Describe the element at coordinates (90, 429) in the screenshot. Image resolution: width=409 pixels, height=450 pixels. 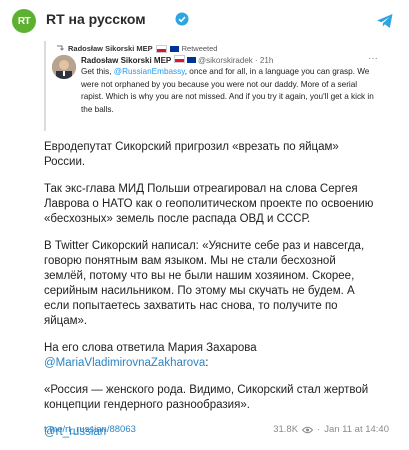
I see `post-permalink: t.me/rt_russian/88063` at that location.